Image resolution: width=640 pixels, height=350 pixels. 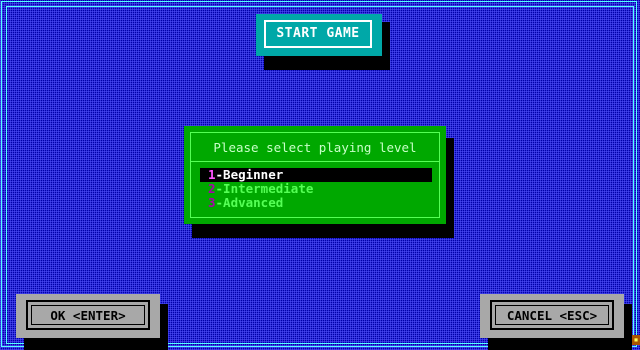 What do you see at coordinates (628, 321) in the screenshot?
I see `cancel-button-shadow-side` at bounding box center [628, 321].